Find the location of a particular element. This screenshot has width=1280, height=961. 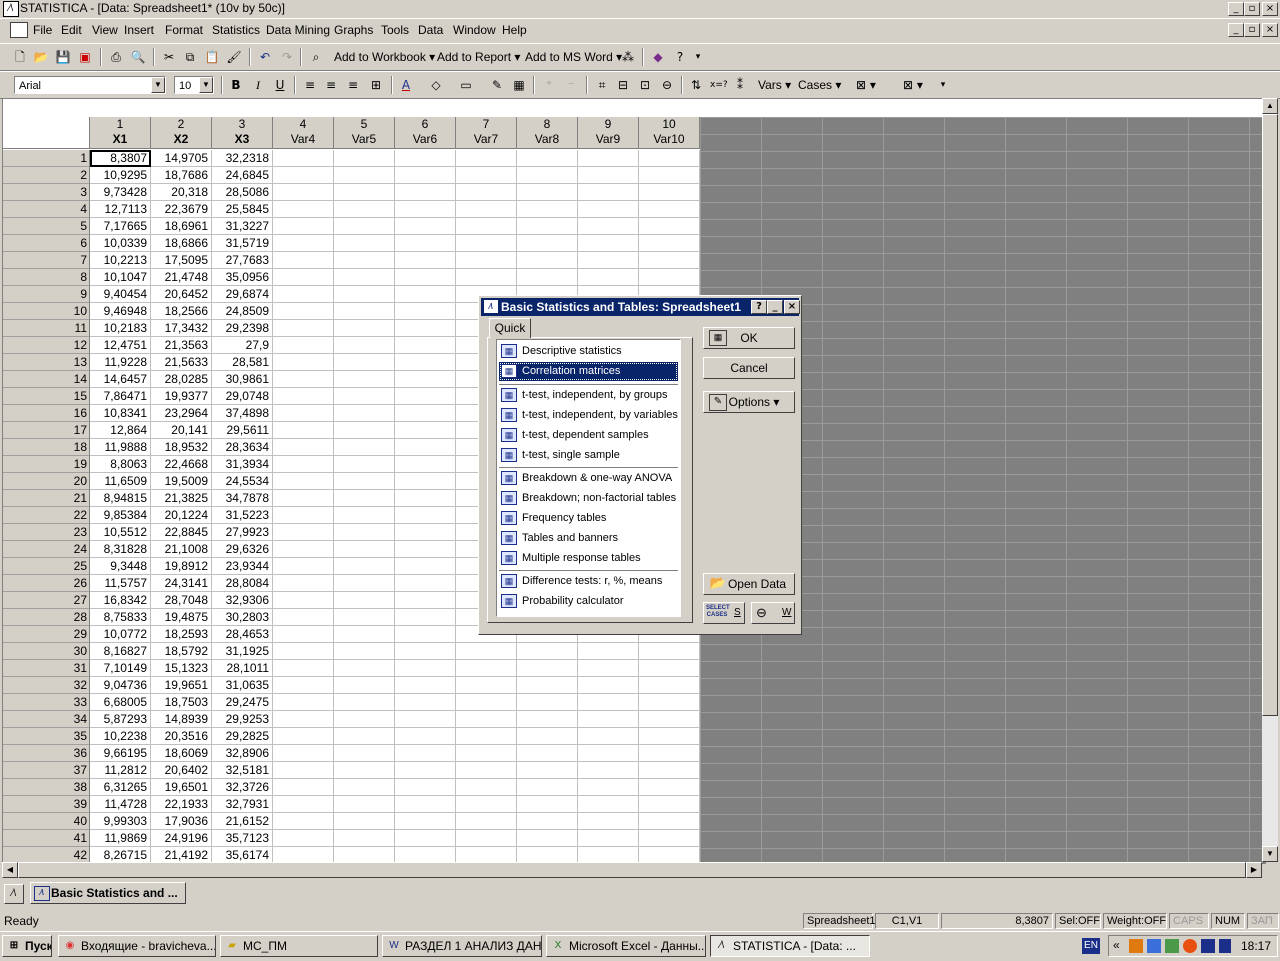

table-cell: 14,8939 is located at coordinates (181, 719).